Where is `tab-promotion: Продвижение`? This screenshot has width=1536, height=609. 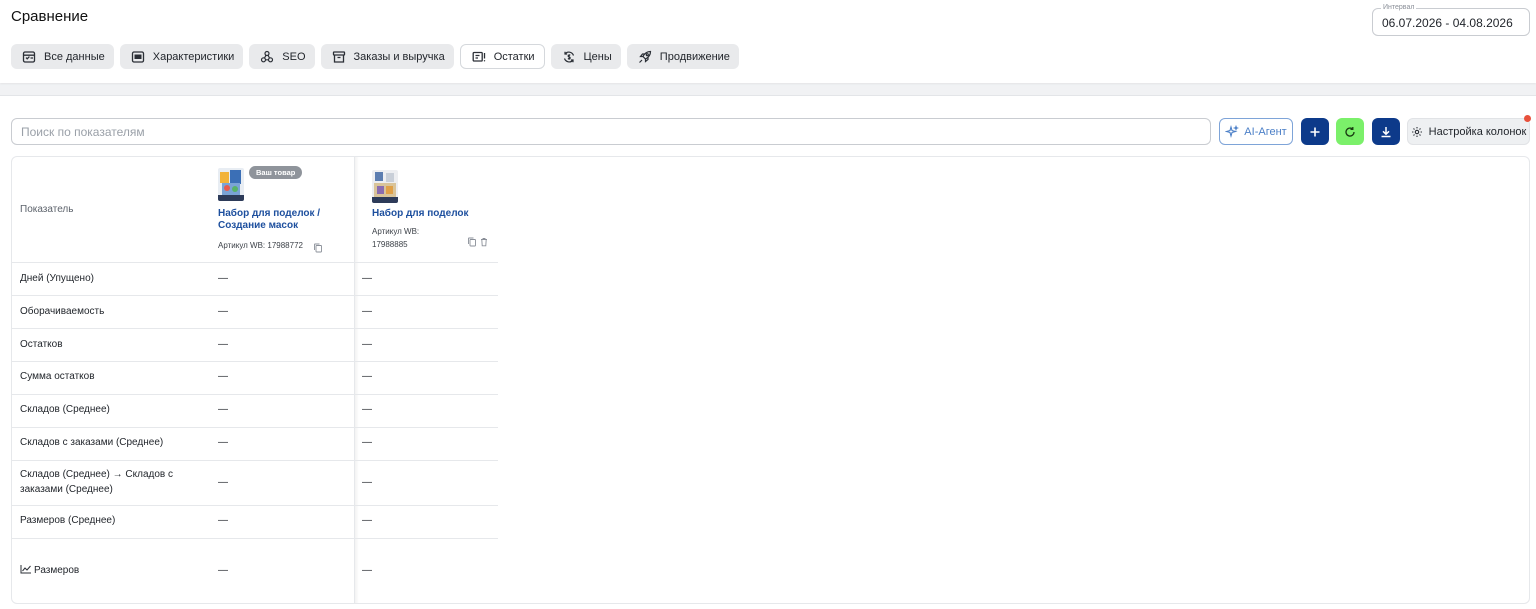
tab-promotion: Продвижение is located at coordinates (682, 56).